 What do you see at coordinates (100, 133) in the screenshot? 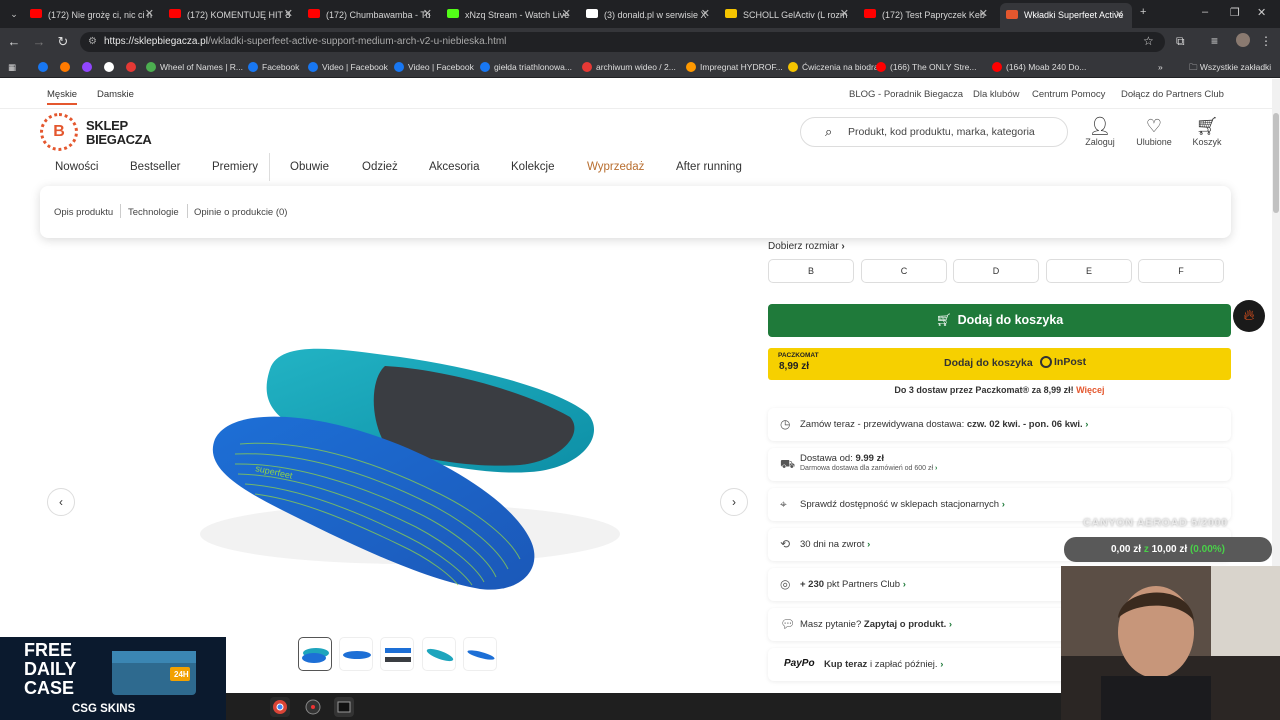
I see `site-logo: SKLEP BIEGACZA` at bounding box center [100, 133].